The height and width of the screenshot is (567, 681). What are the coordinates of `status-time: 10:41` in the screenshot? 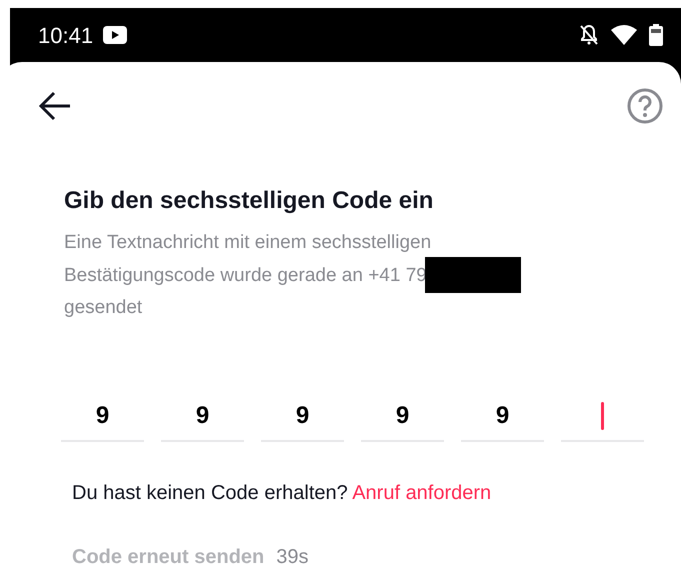 It's located at (66, 36).